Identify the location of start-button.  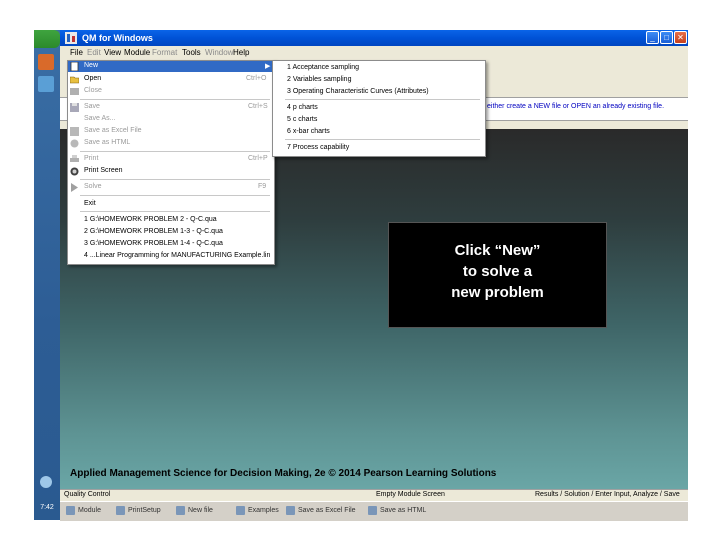
(47, 39).